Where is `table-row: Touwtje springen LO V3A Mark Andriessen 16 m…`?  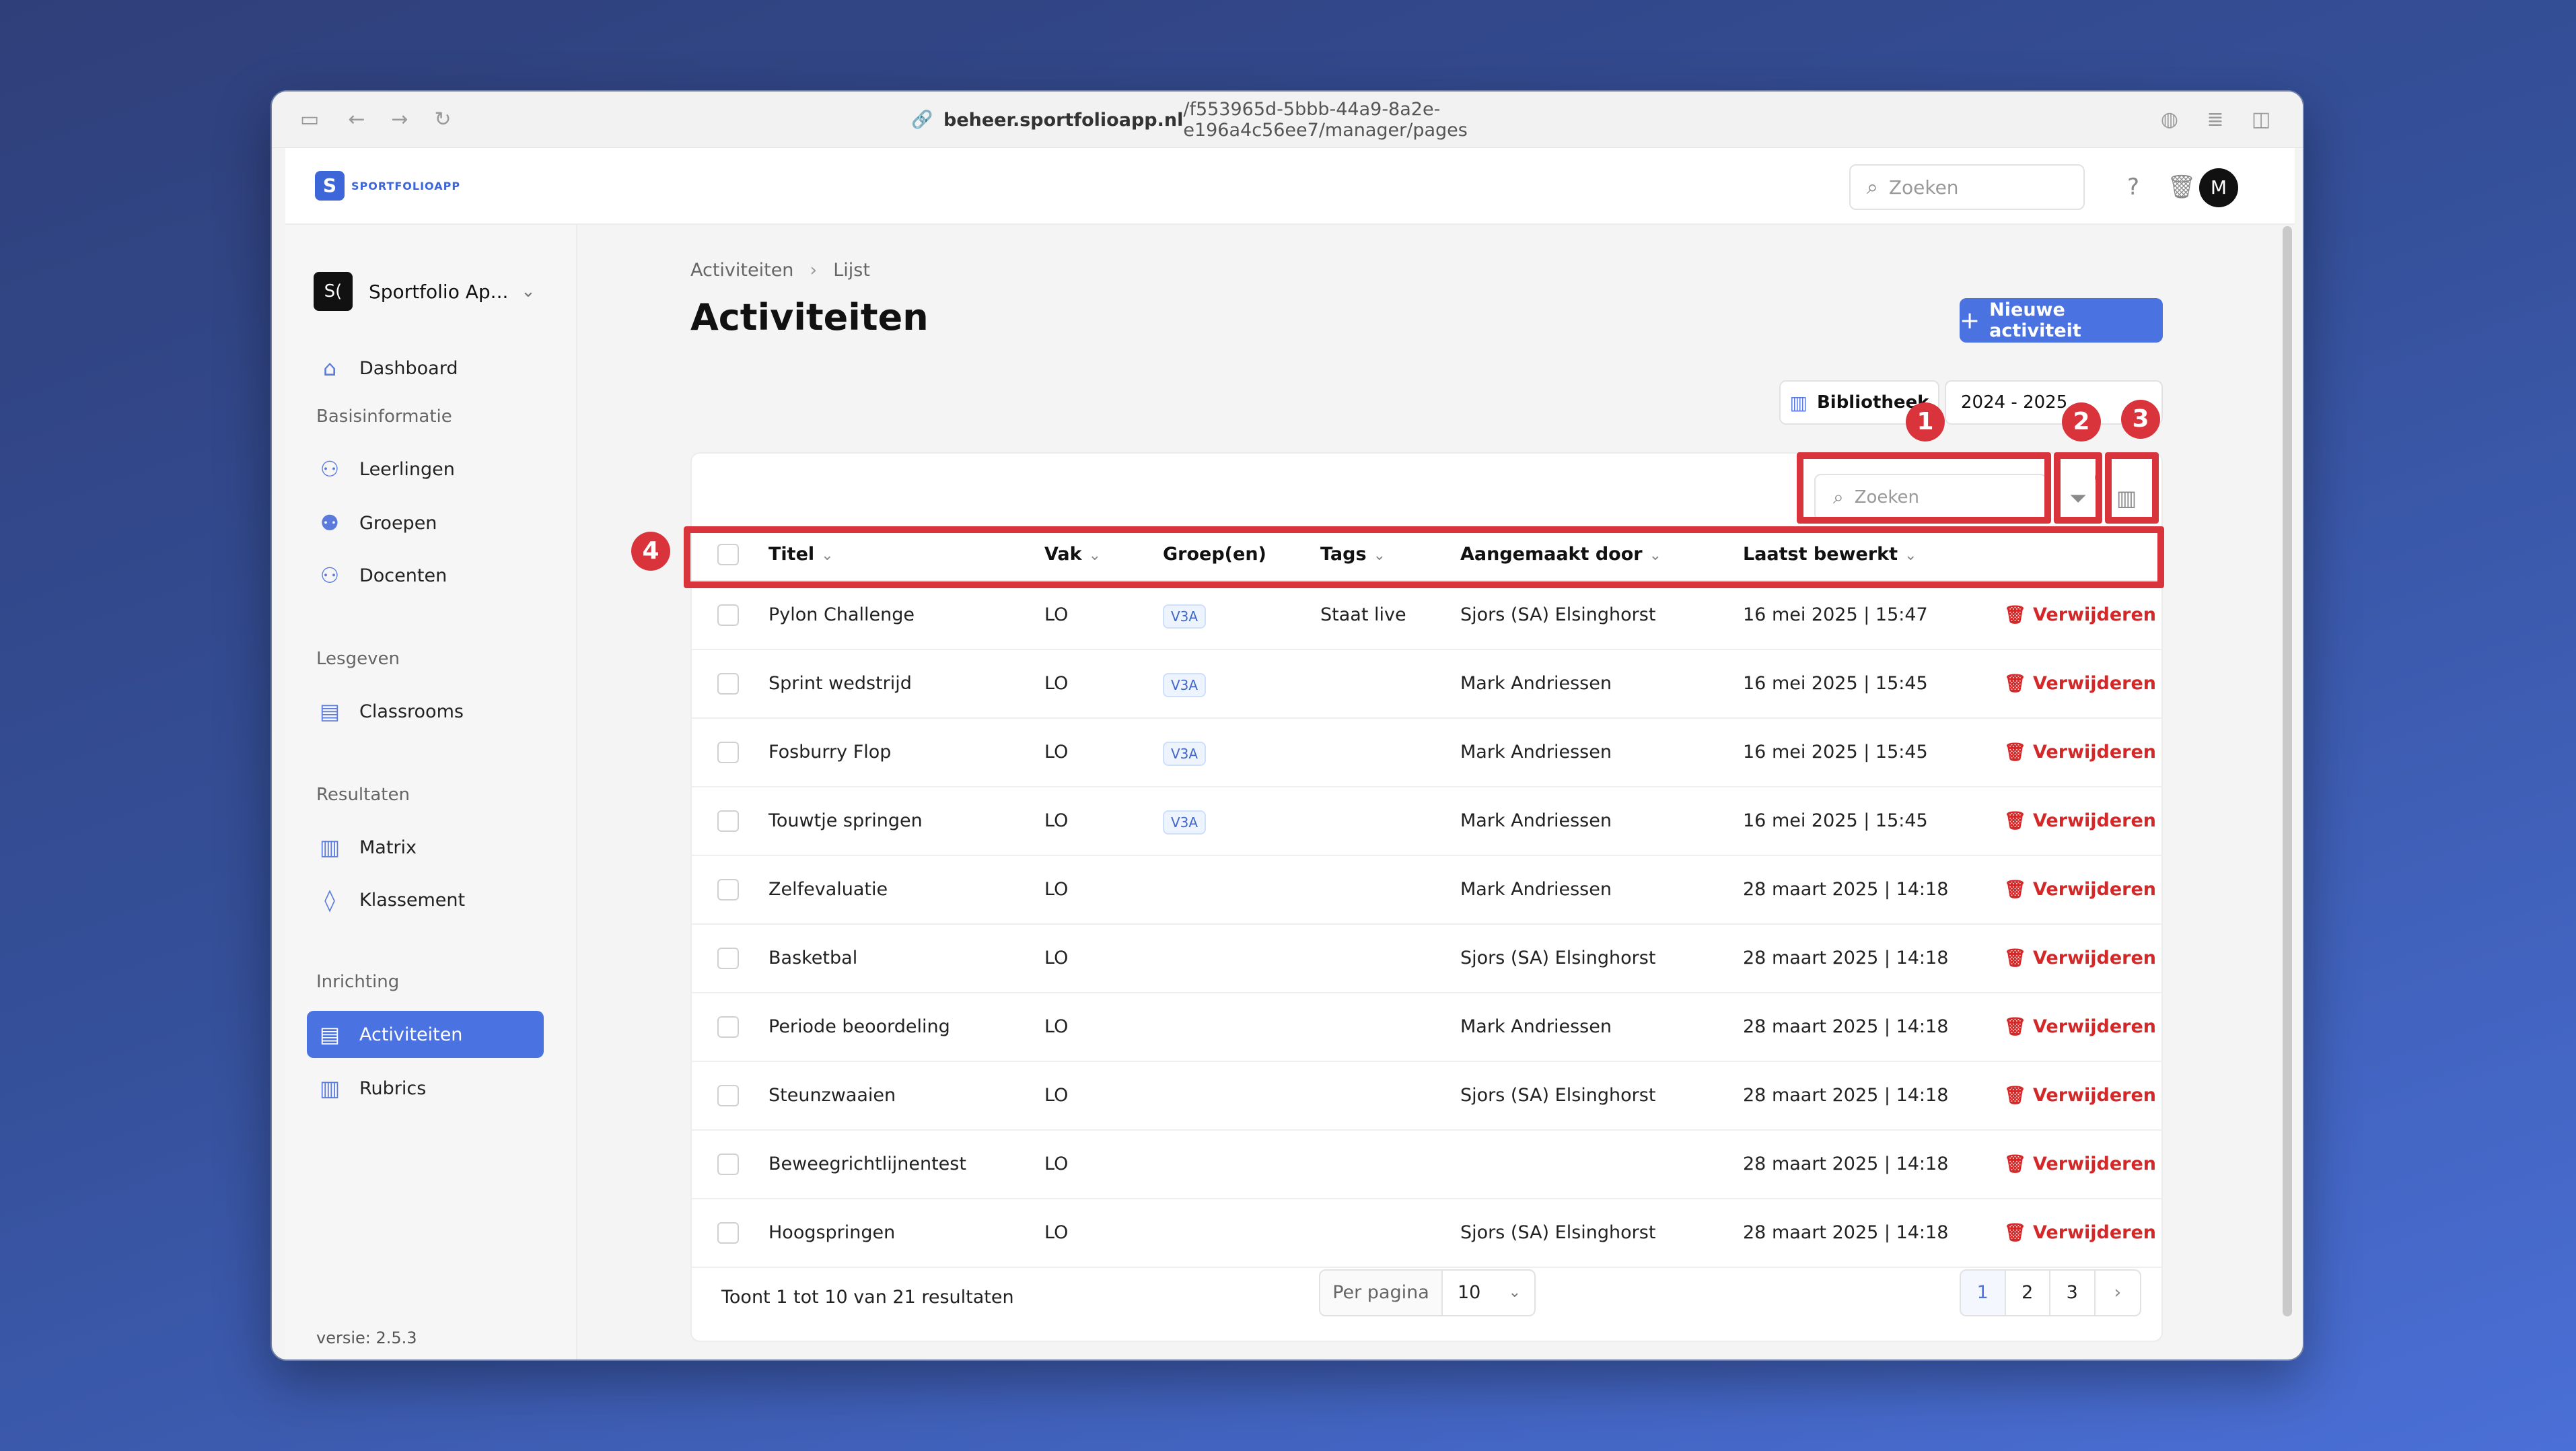 table-row: Touwtje springen LO V3A Mark Andriessen 16 m… is located at coordinates (1427, 822).